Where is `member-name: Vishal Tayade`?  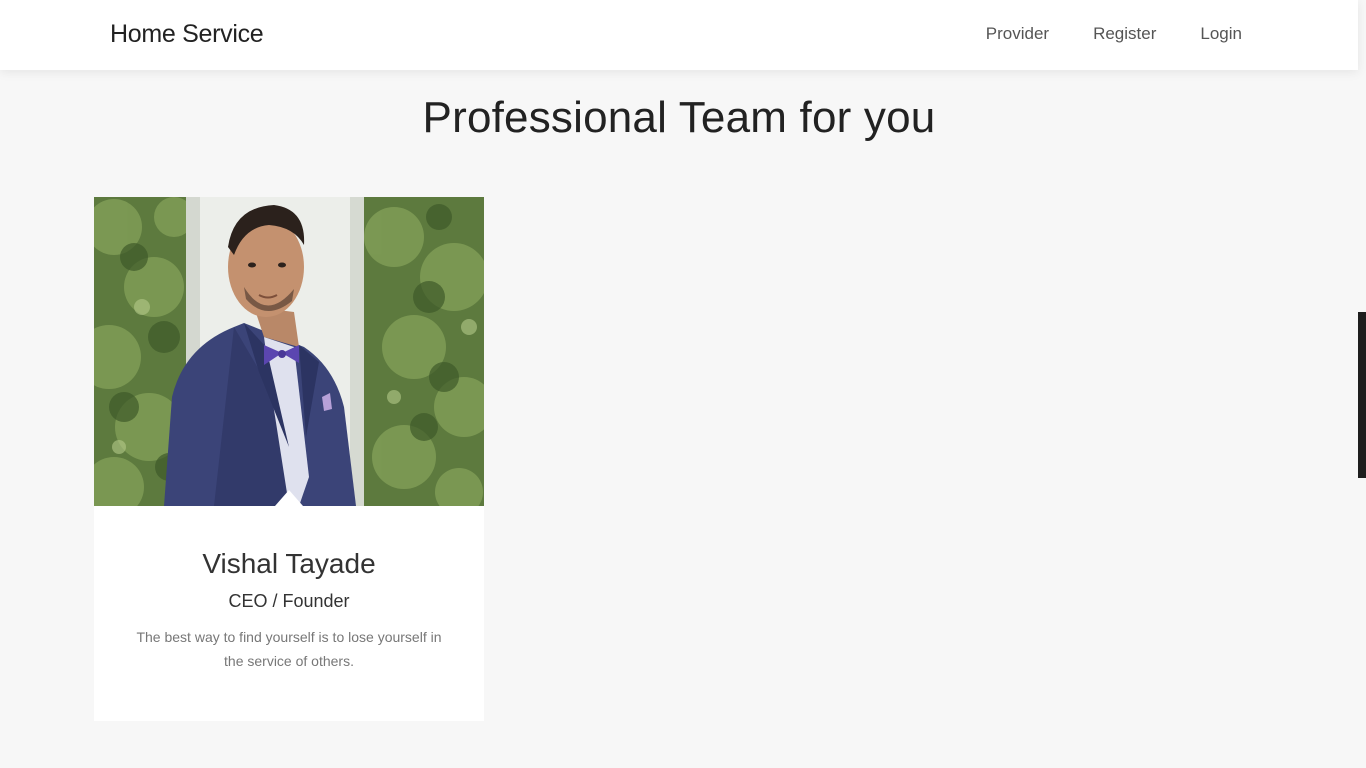
member-name: Vishal Tayade is located at coordinates (289, 563).